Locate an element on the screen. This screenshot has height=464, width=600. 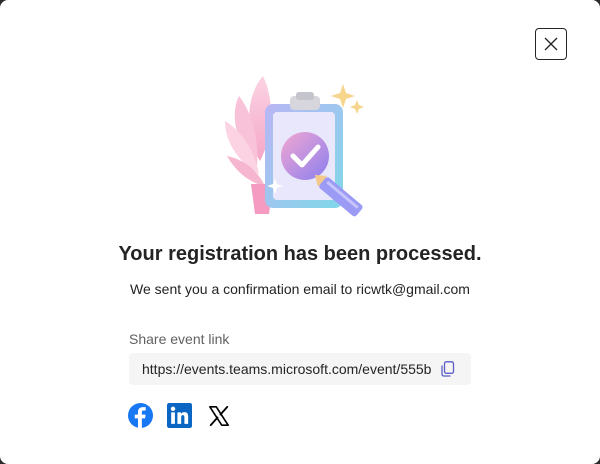
linkedin-icon is located at coordinates (179, 415).